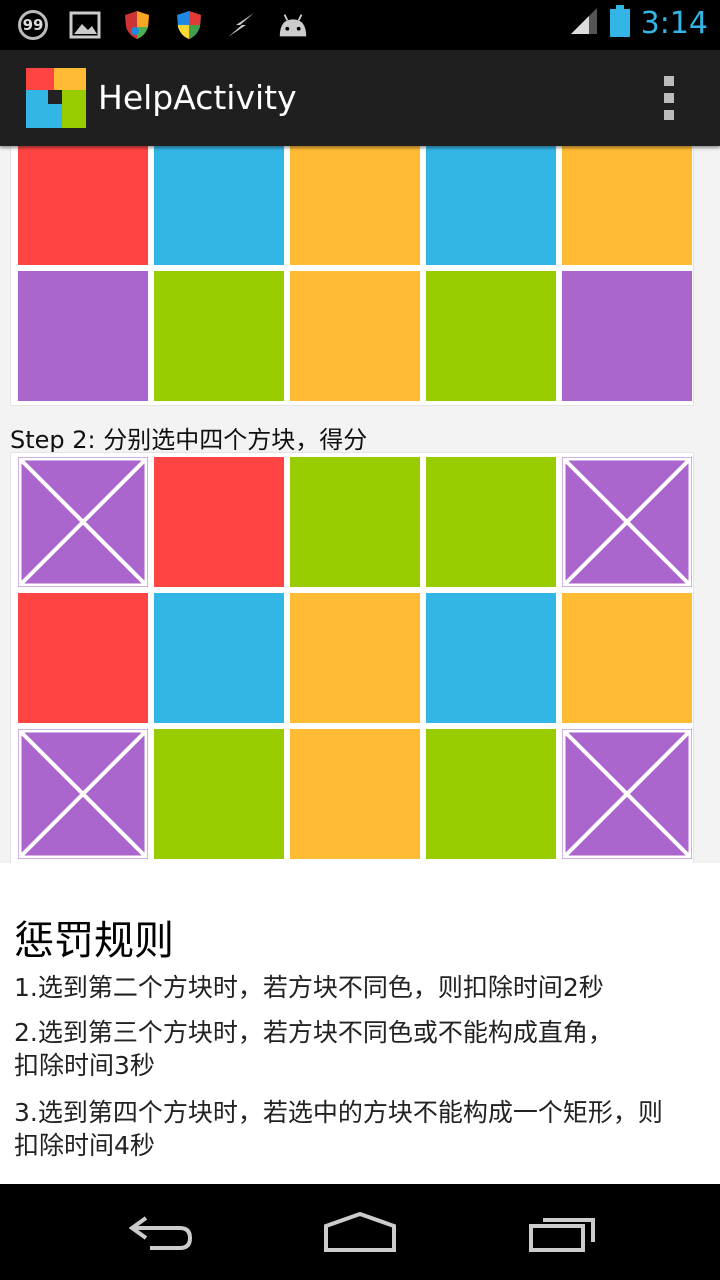 The height and width of the screenshot is (1280, 720). What do you see at coordinates (669, 98) in the screenshot?
I see `more-vert-icon` at bounding box center [669, 98].